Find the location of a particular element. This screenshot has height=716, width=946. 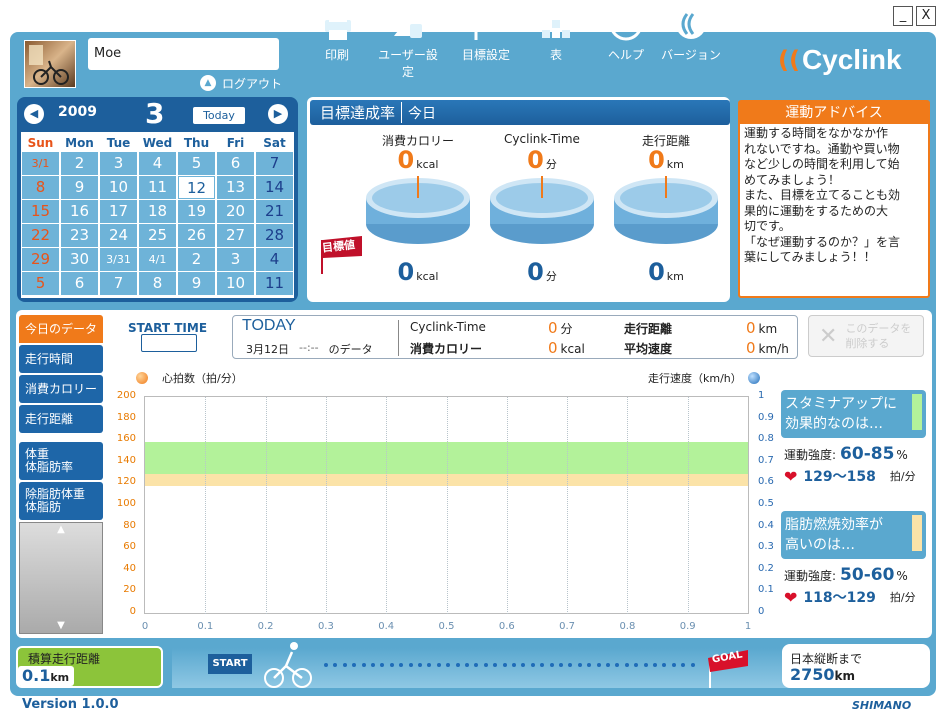

calendar-day: 21 is located at coordinates (274, 211).